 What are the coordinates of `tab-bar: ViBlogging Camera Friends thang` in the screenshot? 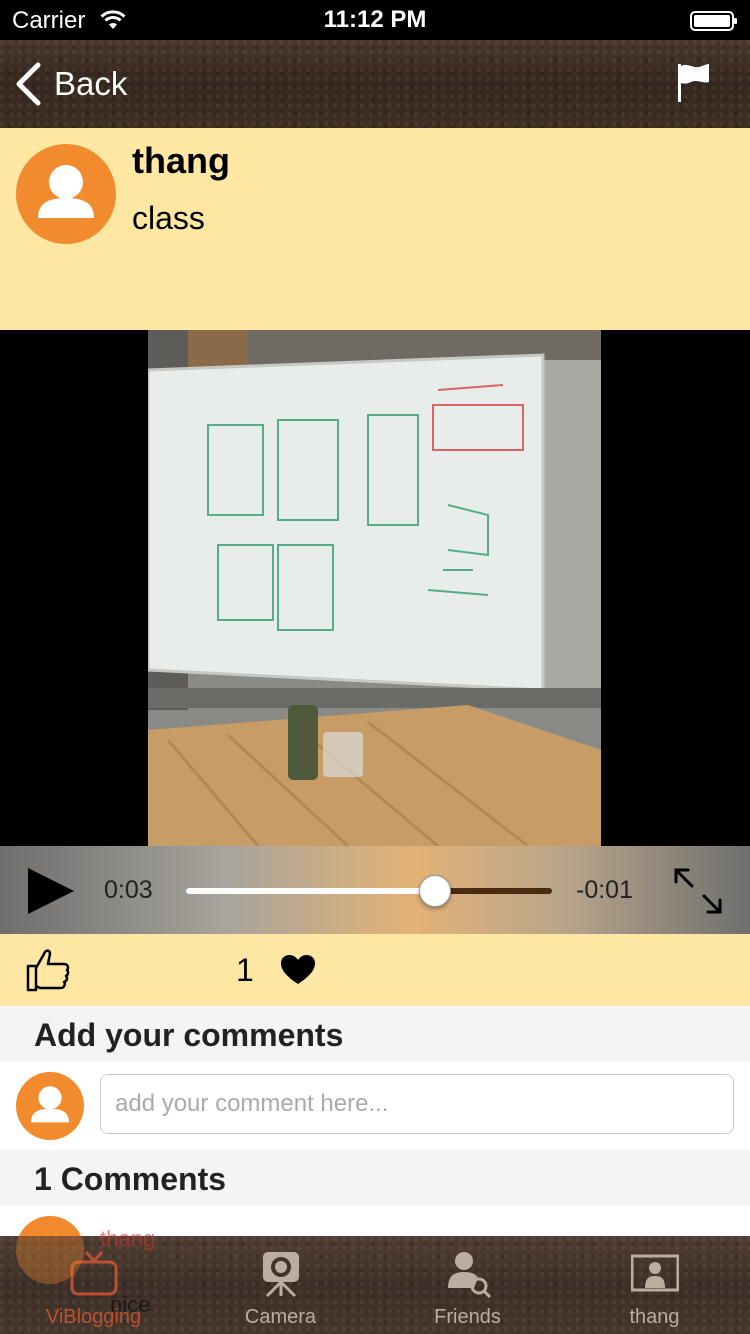 It's located at (375, 1285).